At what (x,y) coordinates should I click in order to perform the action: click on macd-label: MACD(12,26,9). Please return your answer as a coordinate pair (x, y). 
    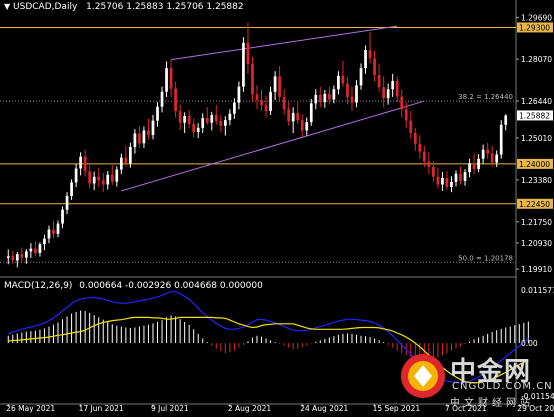
    Looking at the image, I should click on (38, 286).